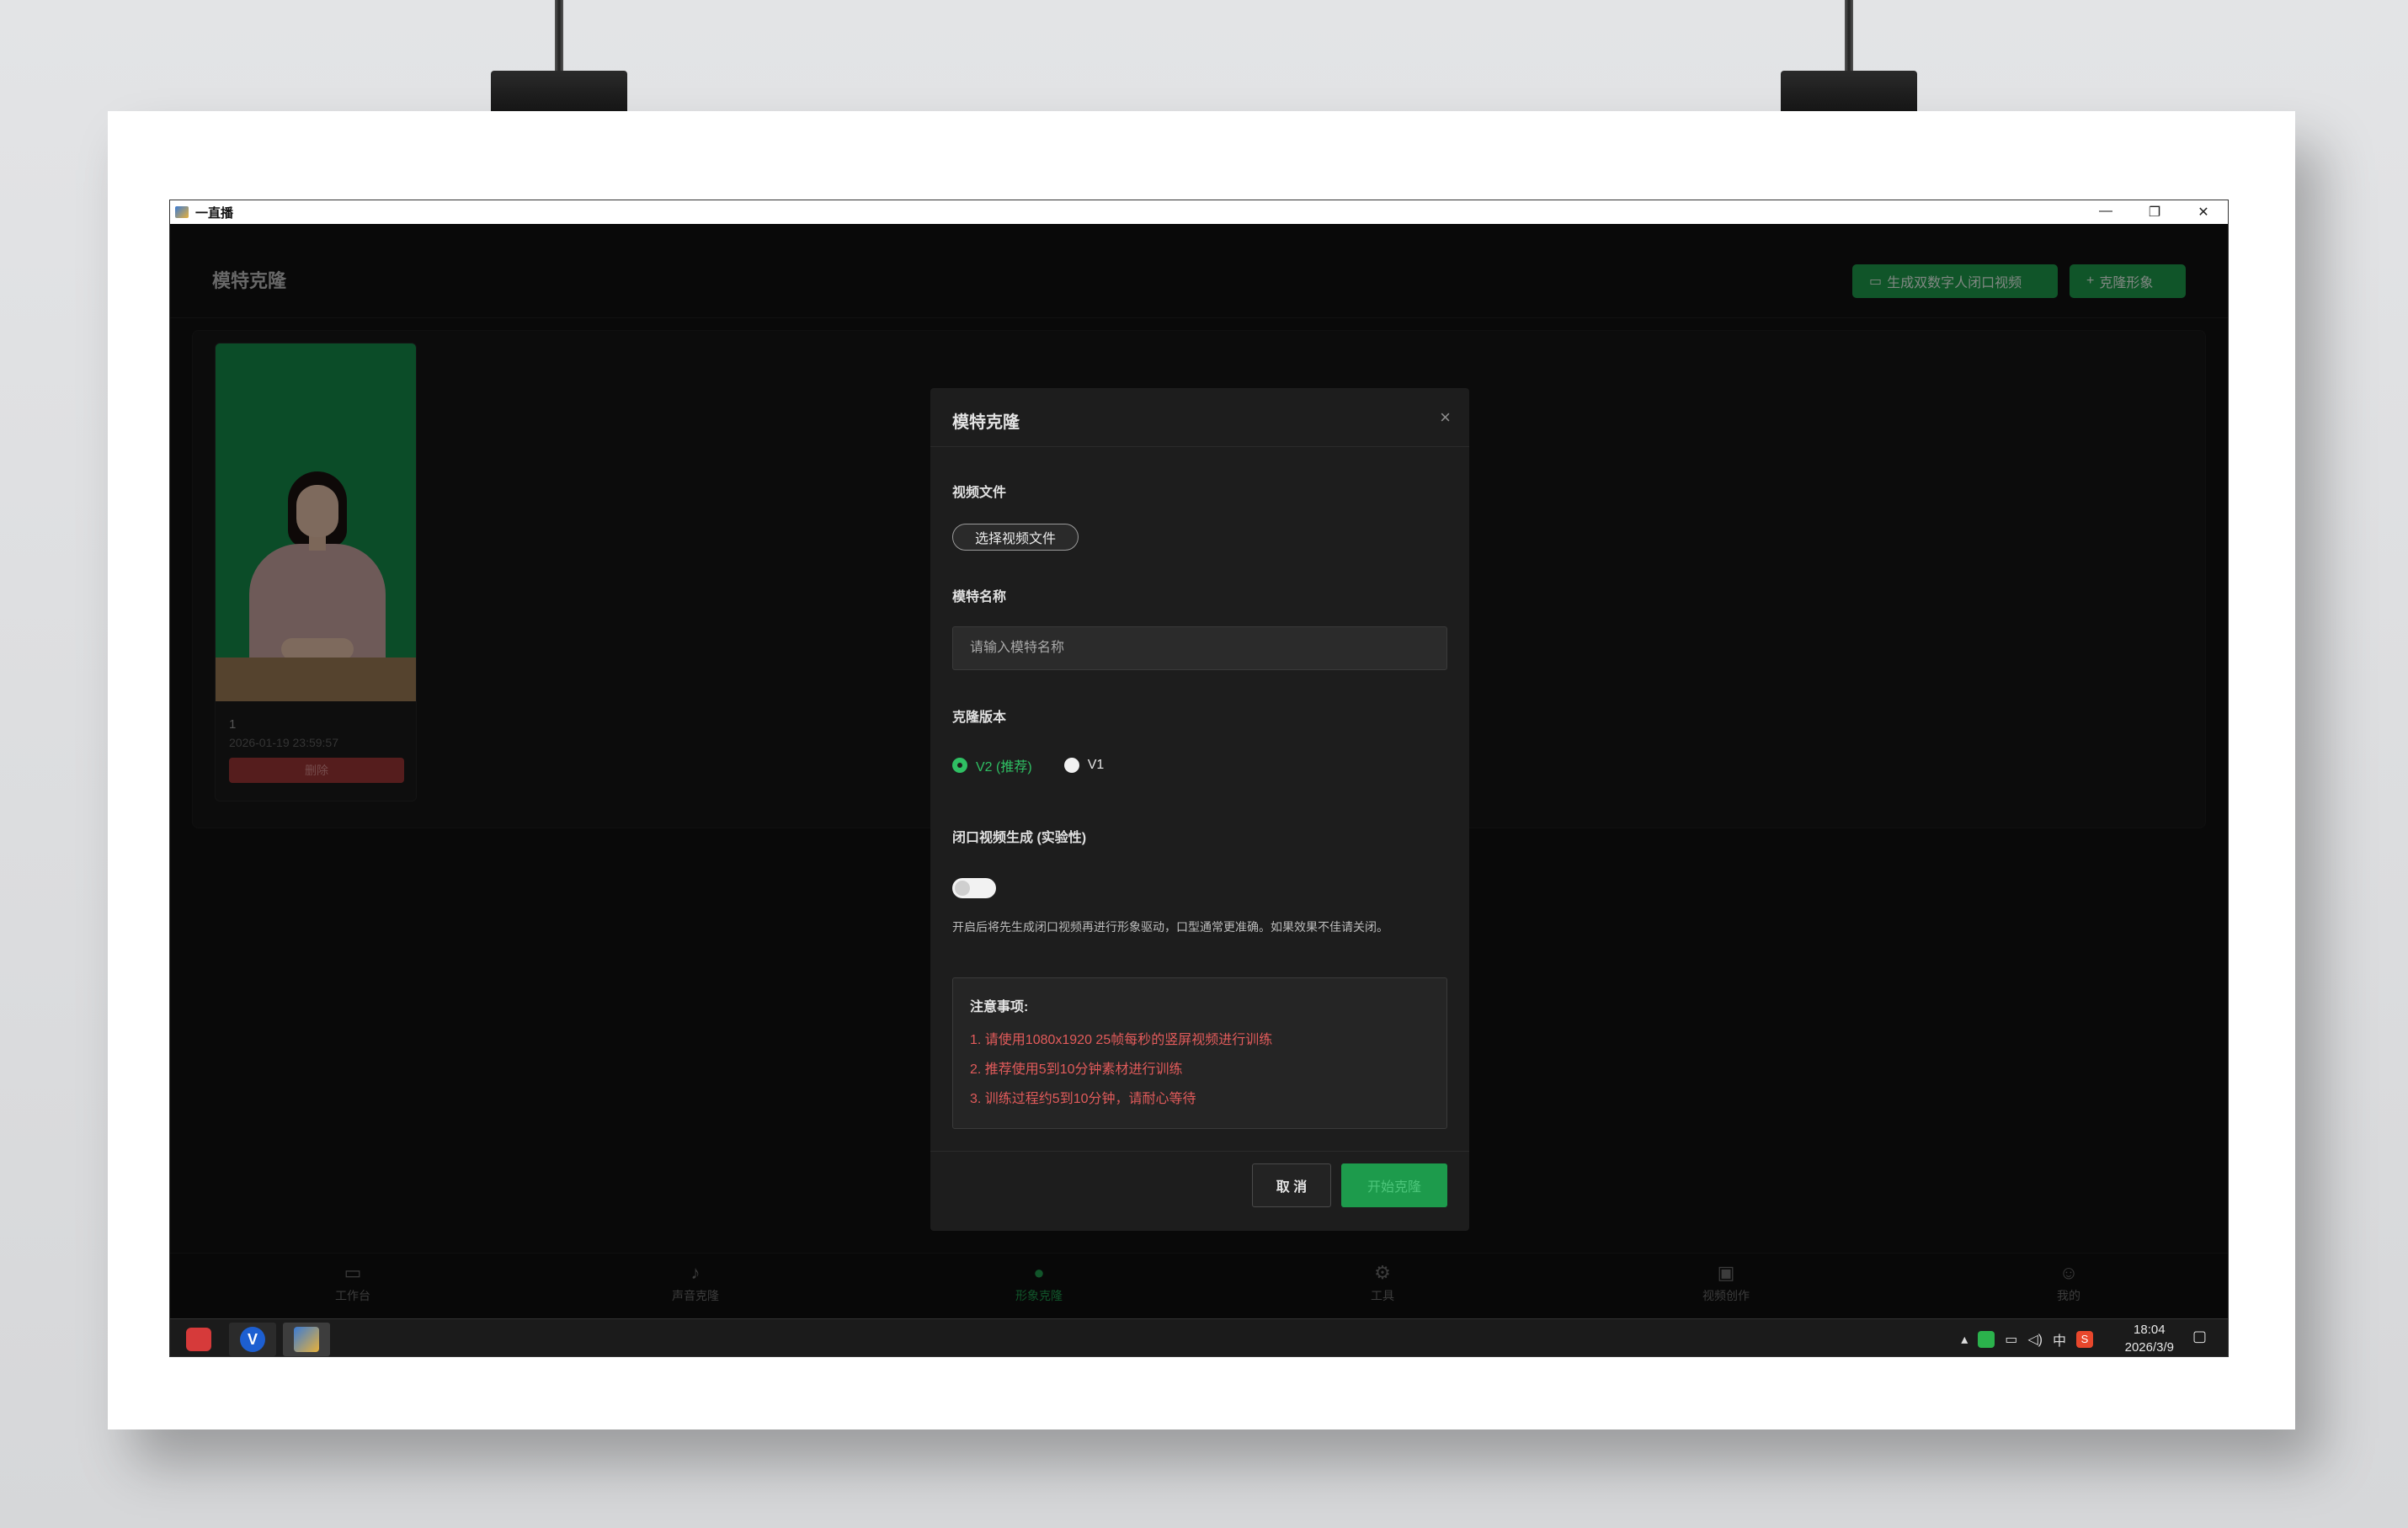 The image size is (2408, 1528). I want to click on clone-avatar-button: + 克隆形象, so click(2128, 281).